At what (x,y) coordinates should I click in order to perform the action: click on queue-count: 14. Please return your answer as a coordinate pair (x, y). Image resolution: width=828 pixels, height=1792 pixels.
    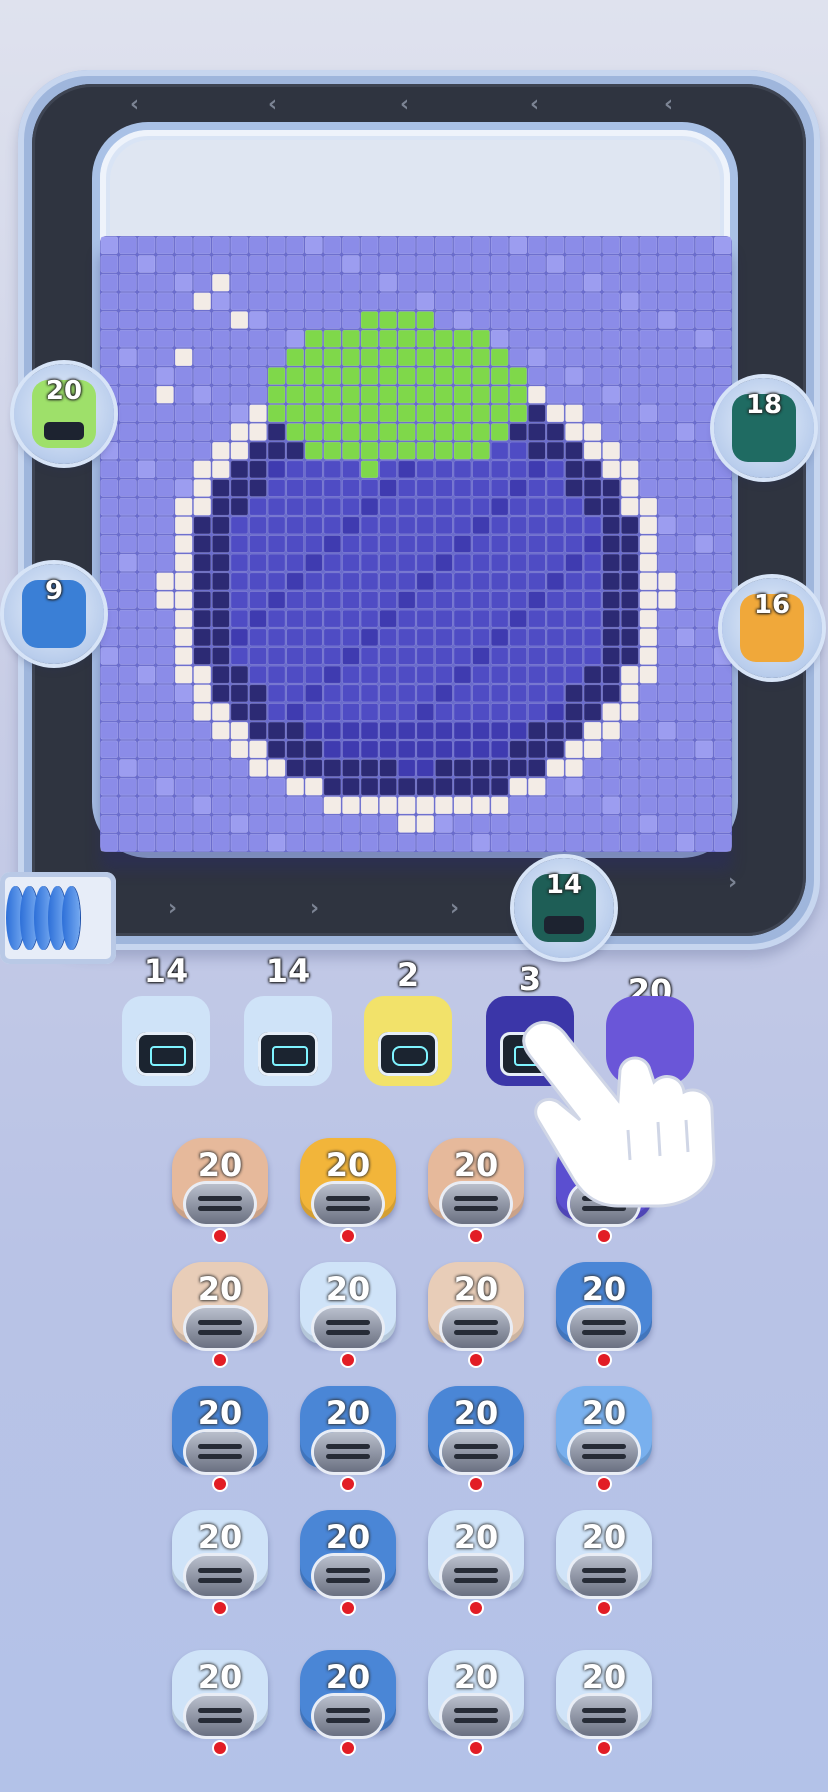
    Looking at the image, I should click on (166, 971).